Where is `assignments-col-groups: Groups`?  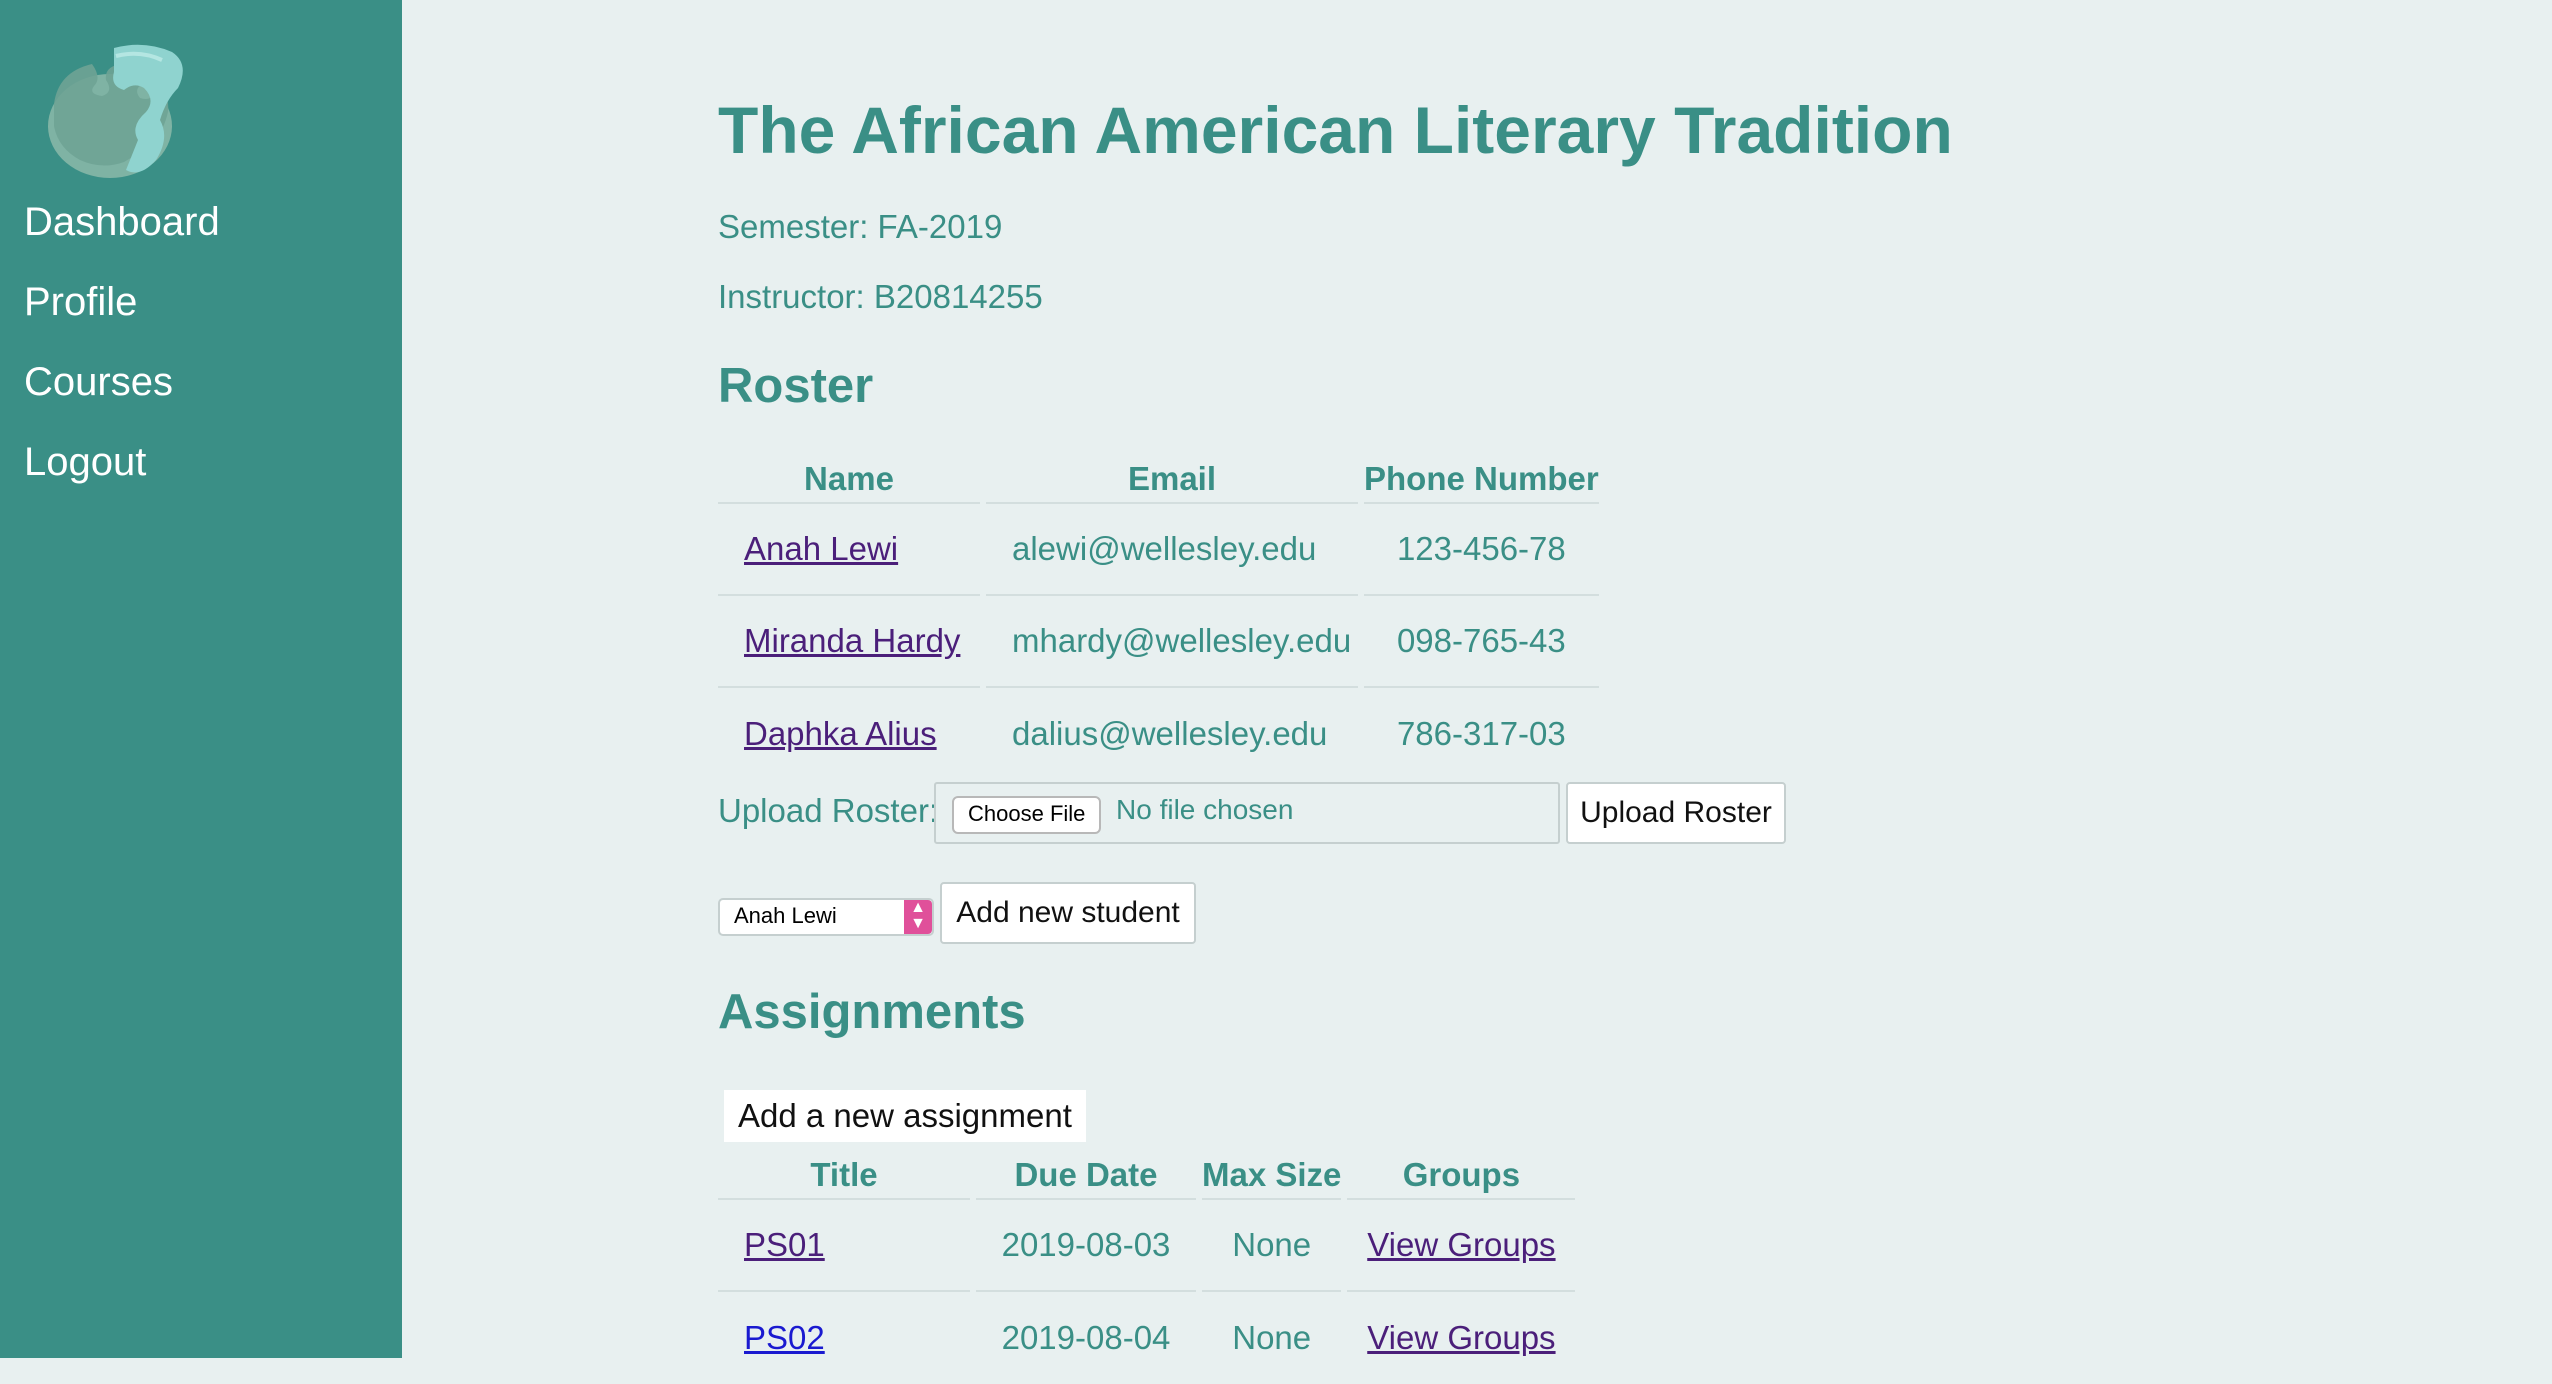
assignments-col-groups: Groups is located at coordinates (1461, 1178).